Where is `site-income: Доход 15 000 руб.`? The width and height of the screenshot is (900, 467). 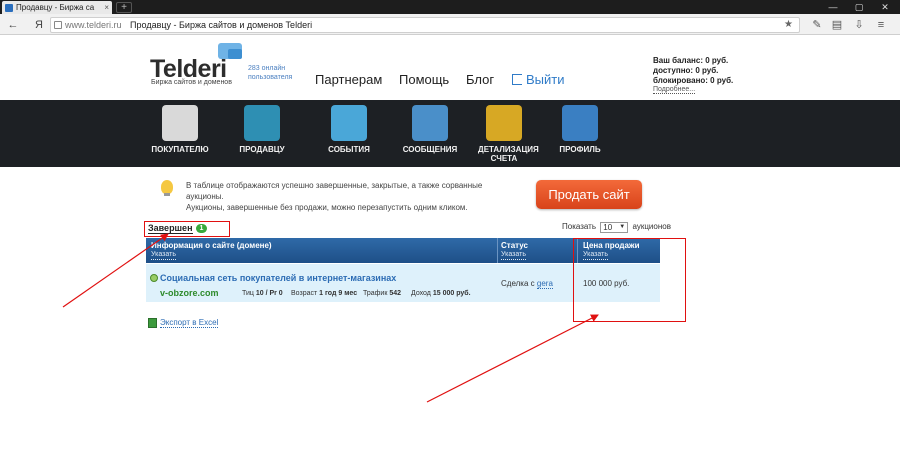 site-income: Доход 15 000 руб. is located at coordinates (441, 293).